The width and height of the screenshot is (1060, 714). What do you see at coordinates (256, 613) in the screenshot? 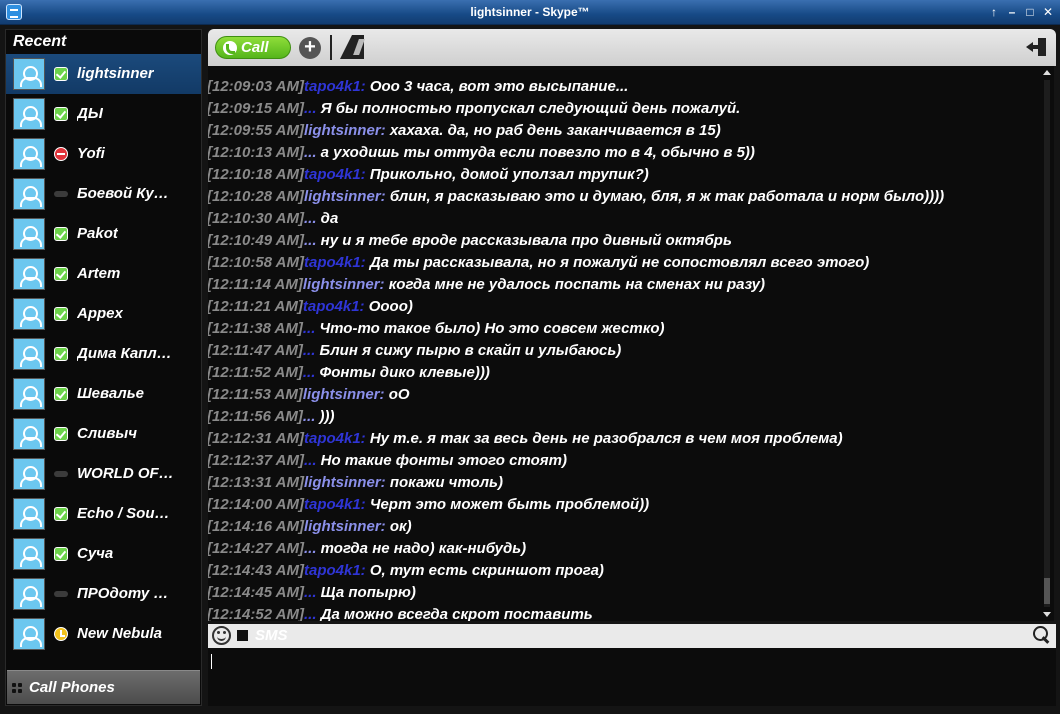
I see `message-timestamp: [12:14:52 AM]` at bounding box center [256, 613].